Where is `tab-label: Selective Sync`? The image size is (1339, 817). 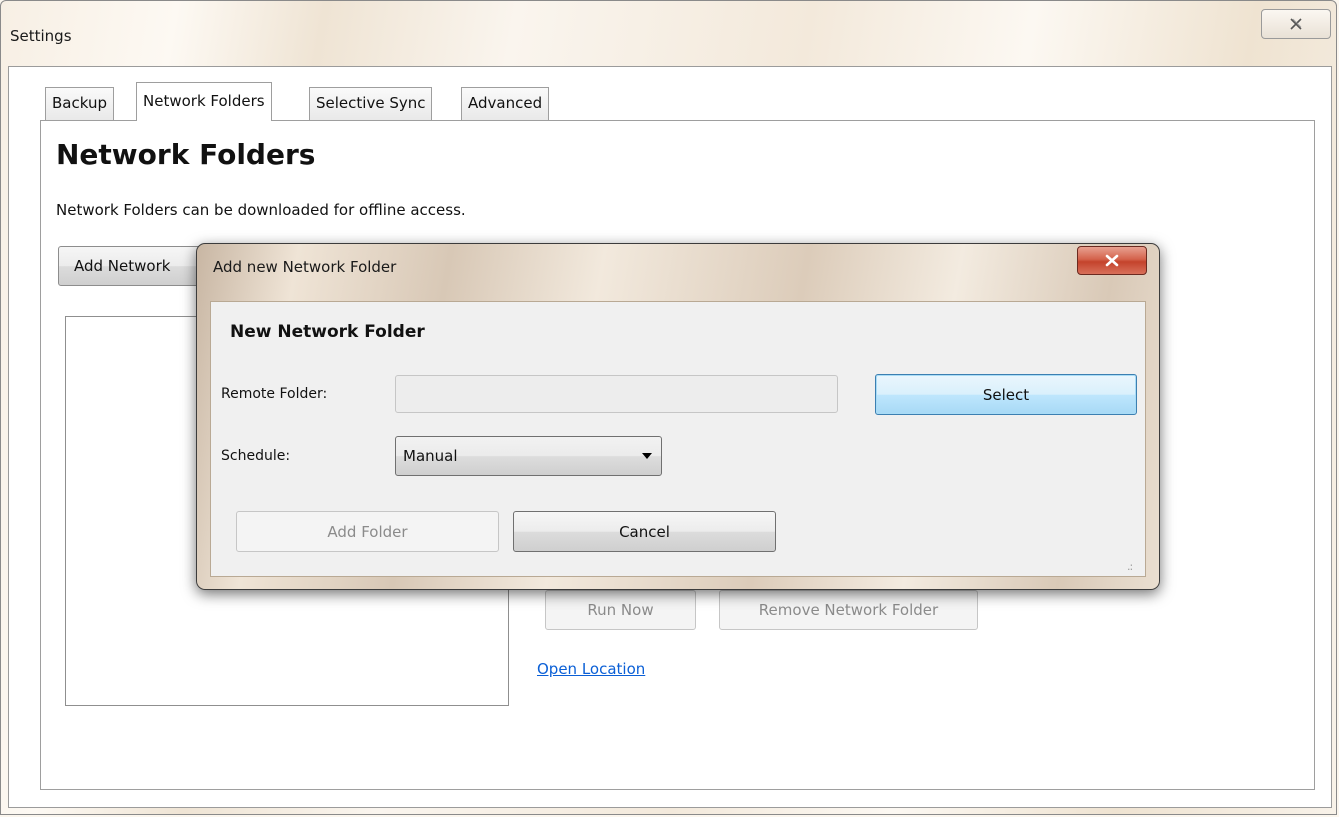
tab-label: Selective Sync is located at coordinates (371, 103).